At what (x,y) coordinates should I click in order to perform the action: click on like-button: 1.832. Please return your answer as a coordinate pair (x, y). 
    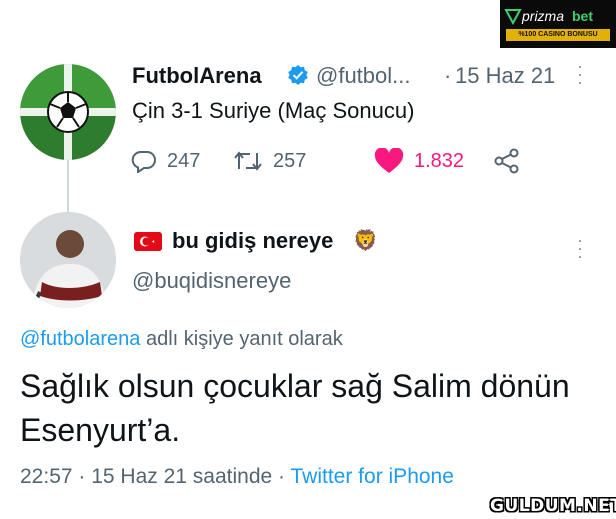
    Looking at the image, I should click on (419, 161).